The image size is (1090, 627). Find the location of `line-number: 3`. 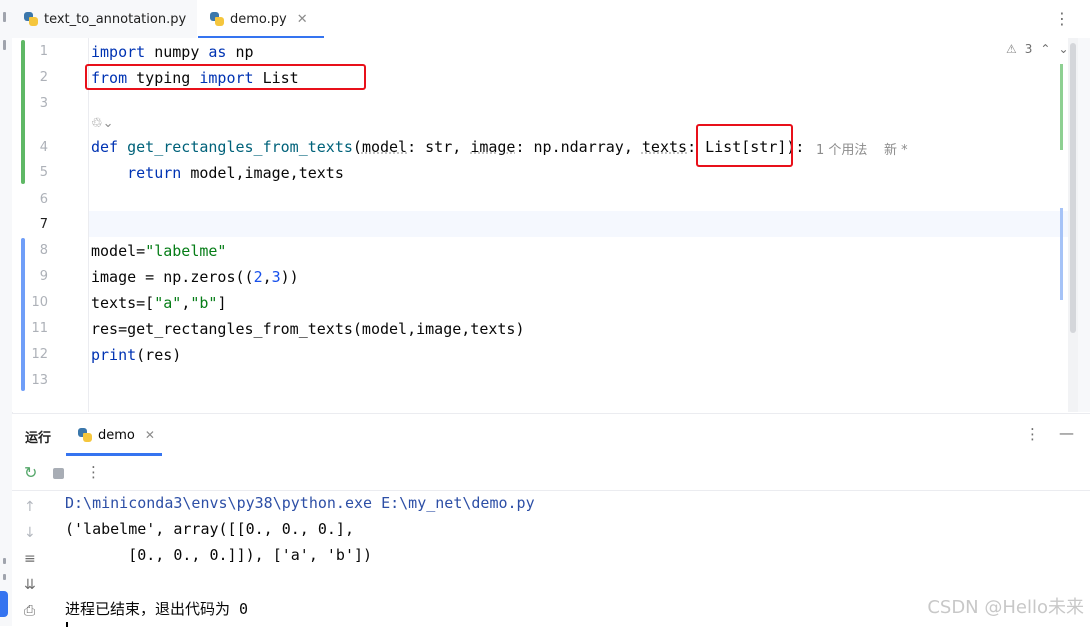

line-number: 3 is located at coordinates (43, 103).